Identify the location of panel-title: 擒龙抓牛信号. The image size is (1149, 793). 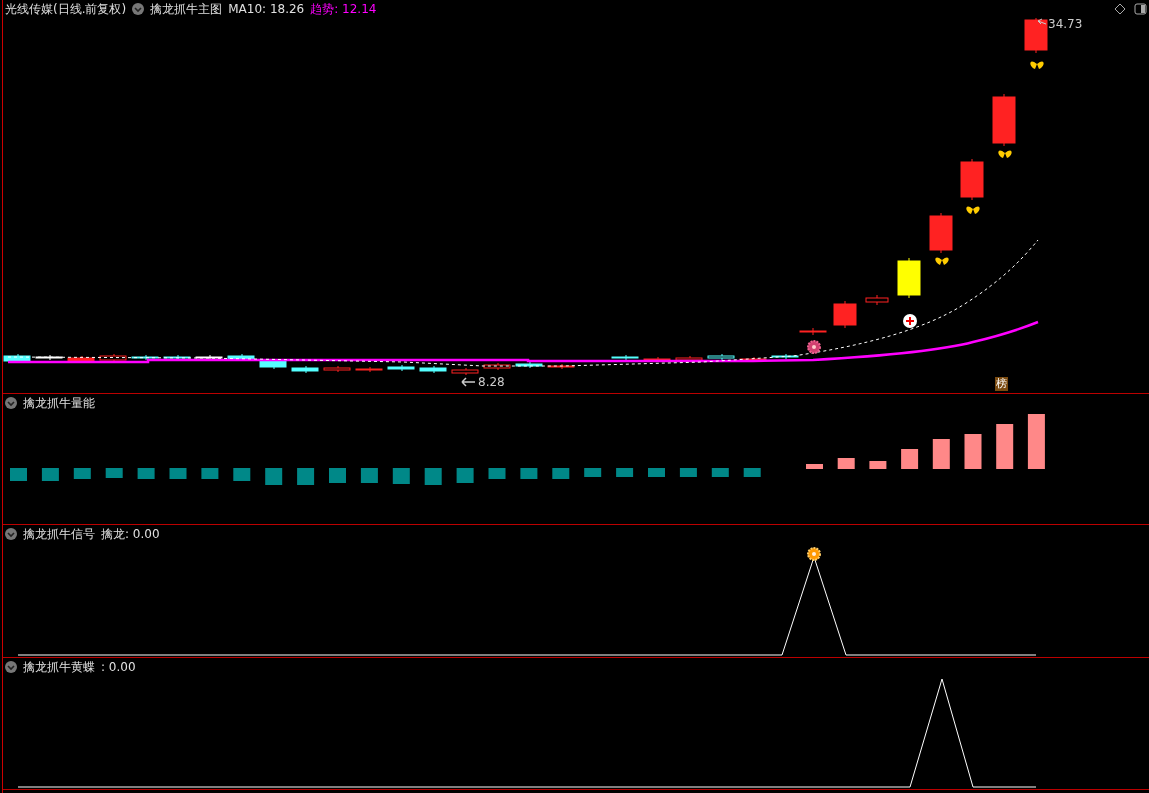
(59, 534).